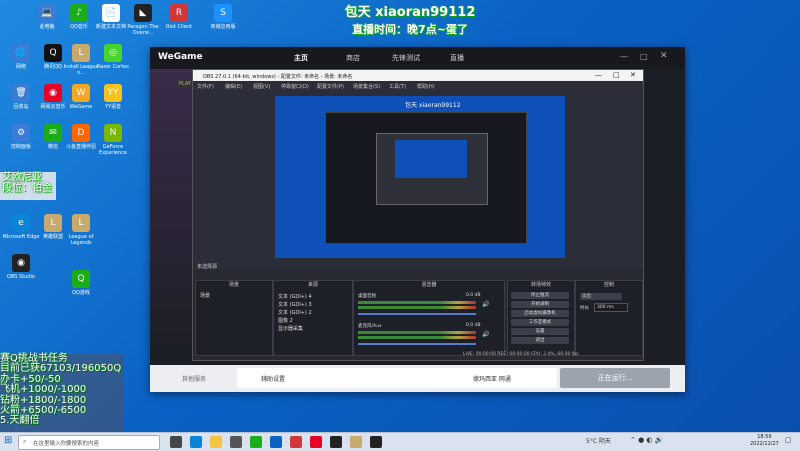  I want to click on clock: 18:59 2022/12/27, so click(764, 441).